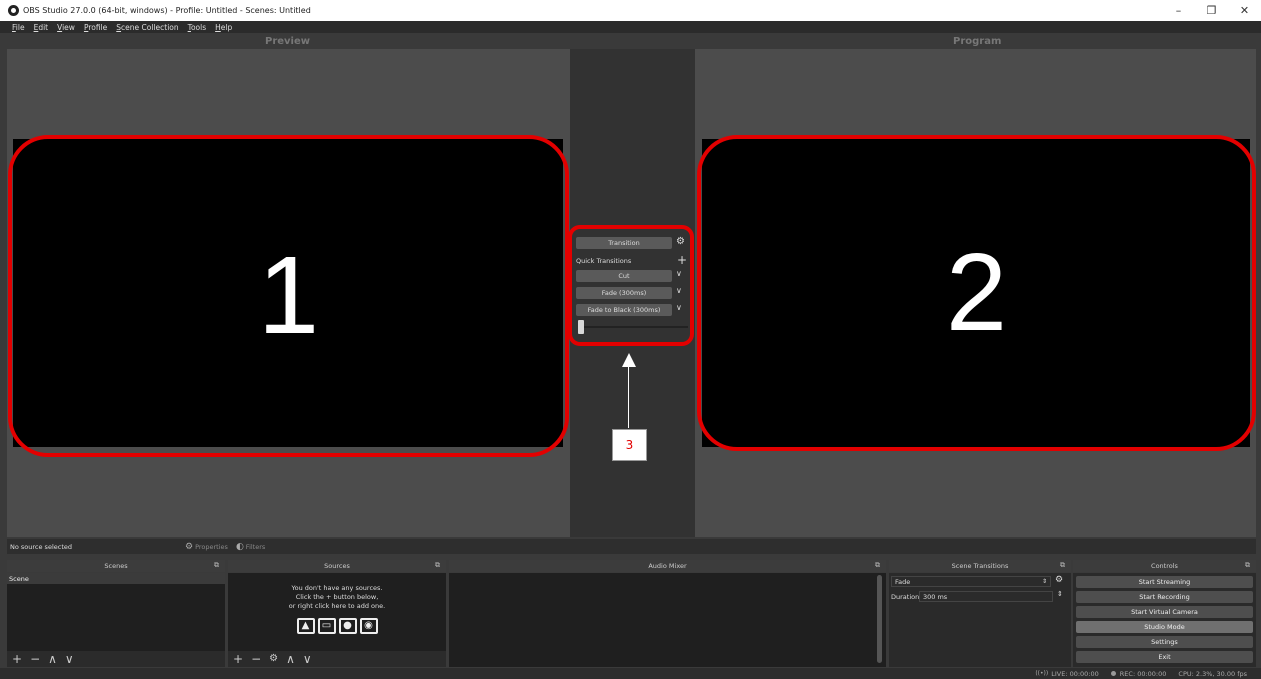 The image size is (1261, 679). I want to click on live-time: LIVE: 00:00:00, so click(1075, 673).